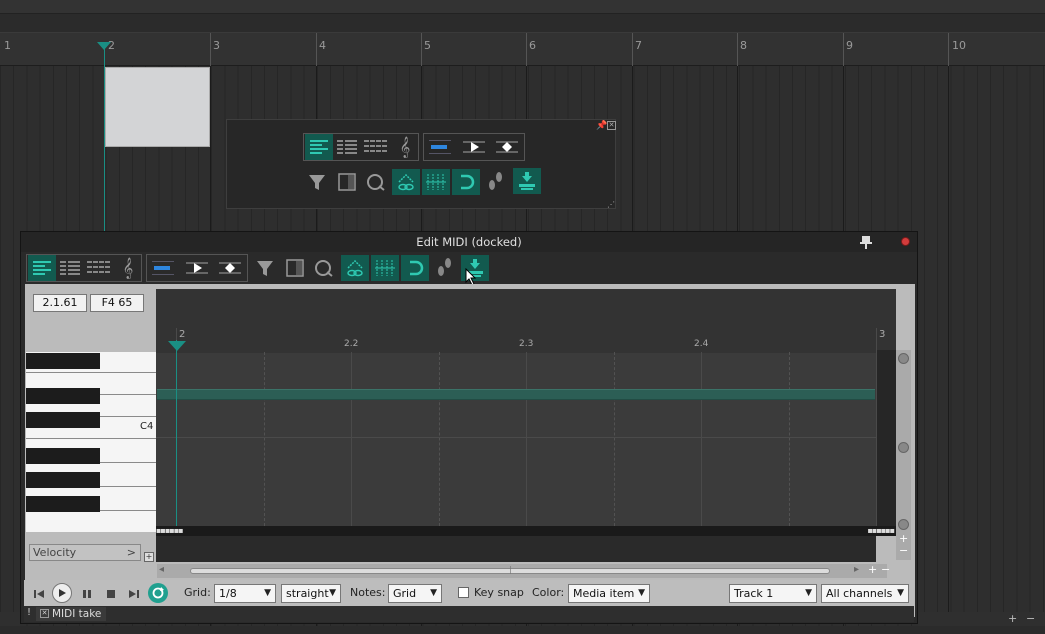 The height and width of the screenshot is (634, 1045). Describe the element at coordinates (10, 619) in the screenshot. I see `arrange-scroll-left` at that location.